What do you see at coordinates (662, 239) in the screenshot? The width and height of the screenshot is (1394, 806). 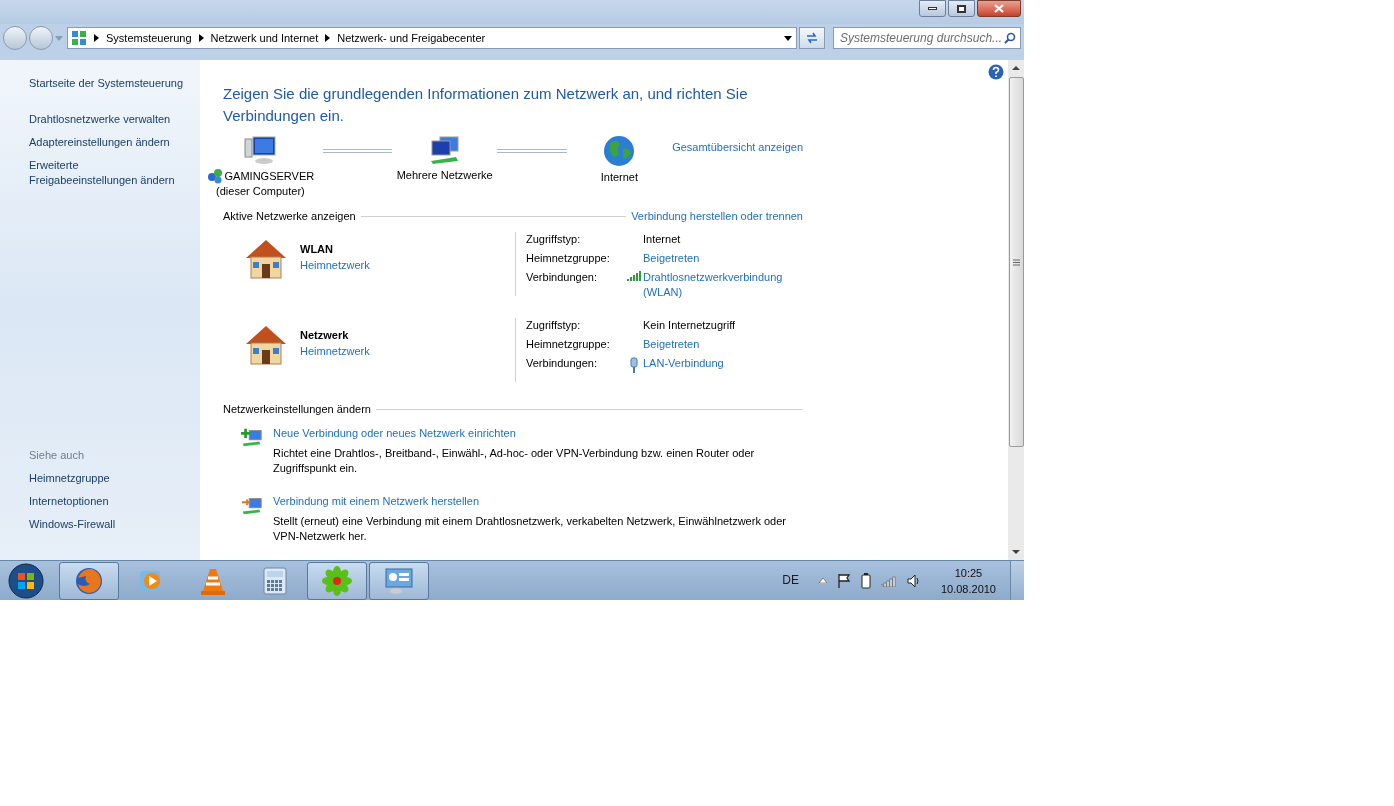 I see `field-value: Internet` at bounding box center [662, 239].